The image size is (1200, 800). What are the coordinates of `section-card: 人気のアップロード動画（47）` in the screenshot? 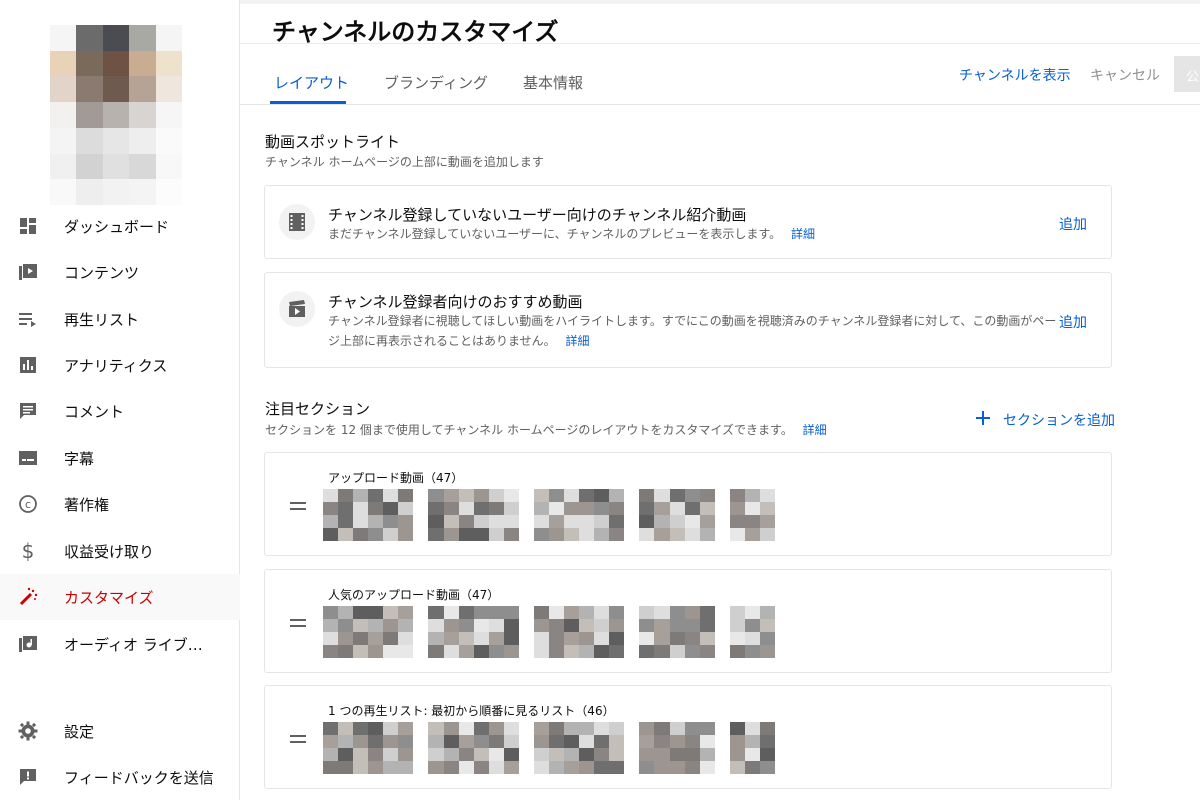 It's located at (688, 621).